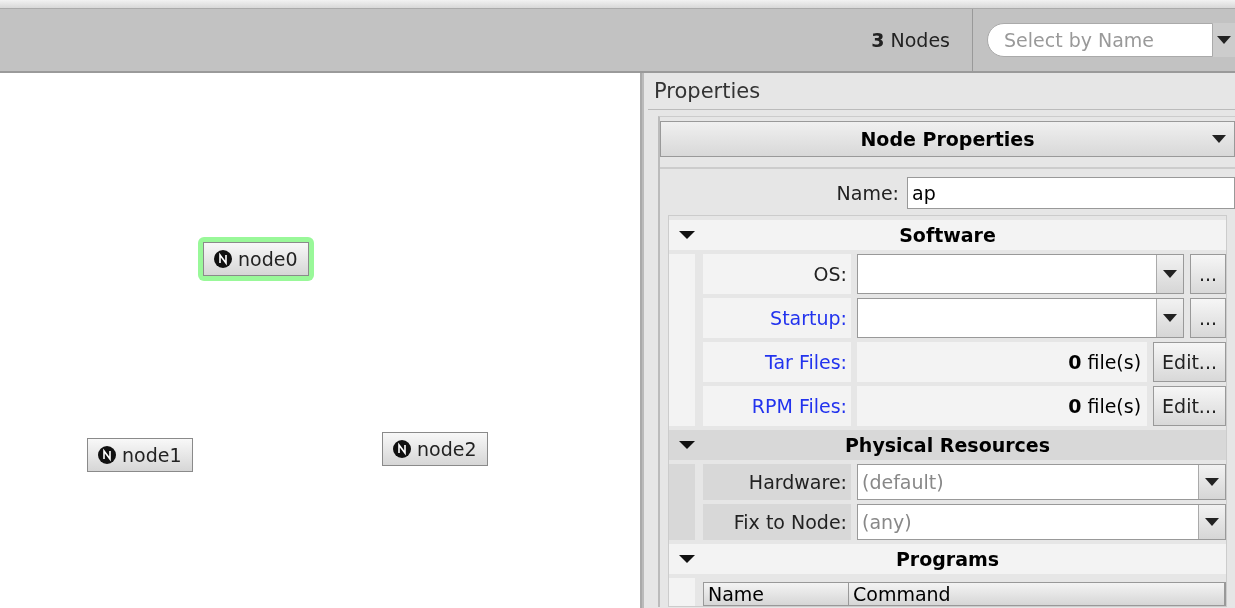  What do you see at coordinates (867, 193) in the screenshot?
I see `name-label: Name:` at bounding box center [867, 193].